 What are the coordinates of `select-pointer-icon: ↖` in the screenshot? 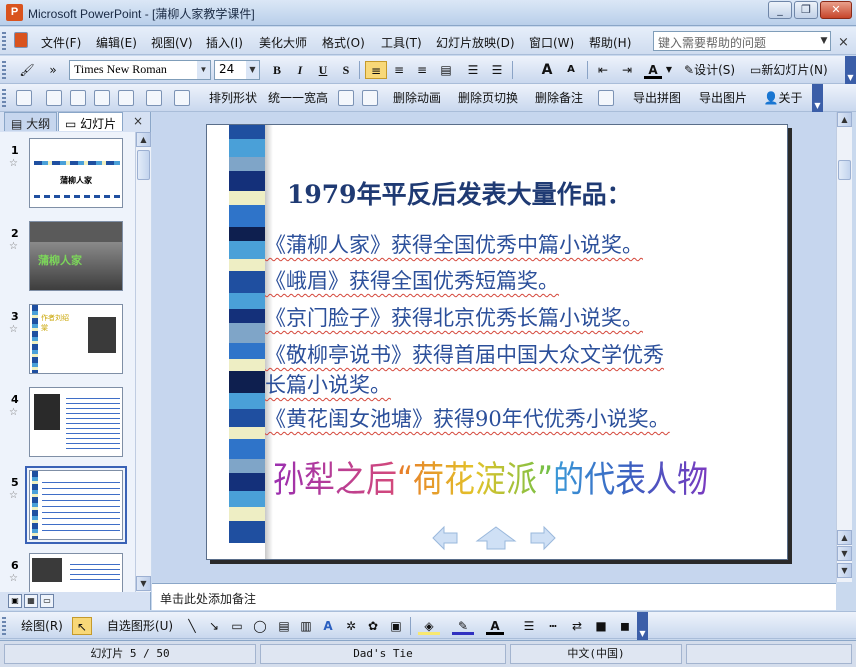 It's located at (82, 626).